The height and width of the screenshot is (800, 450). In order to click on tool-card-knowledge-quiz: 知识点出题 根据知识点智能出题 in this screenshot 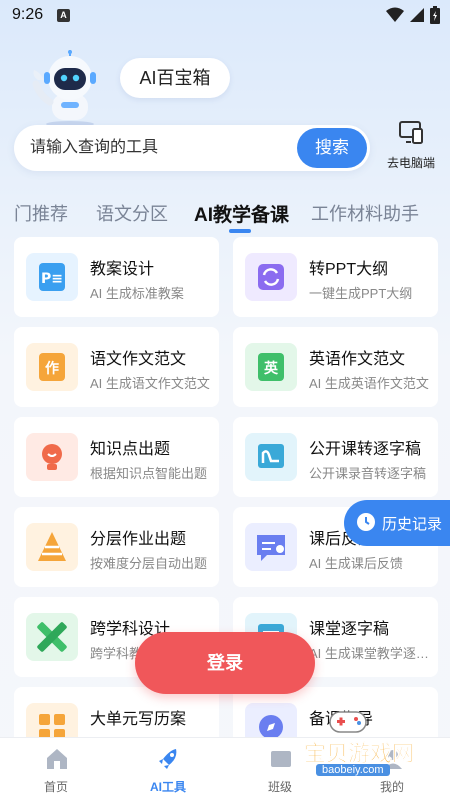, I will do `click(116, 457)`.